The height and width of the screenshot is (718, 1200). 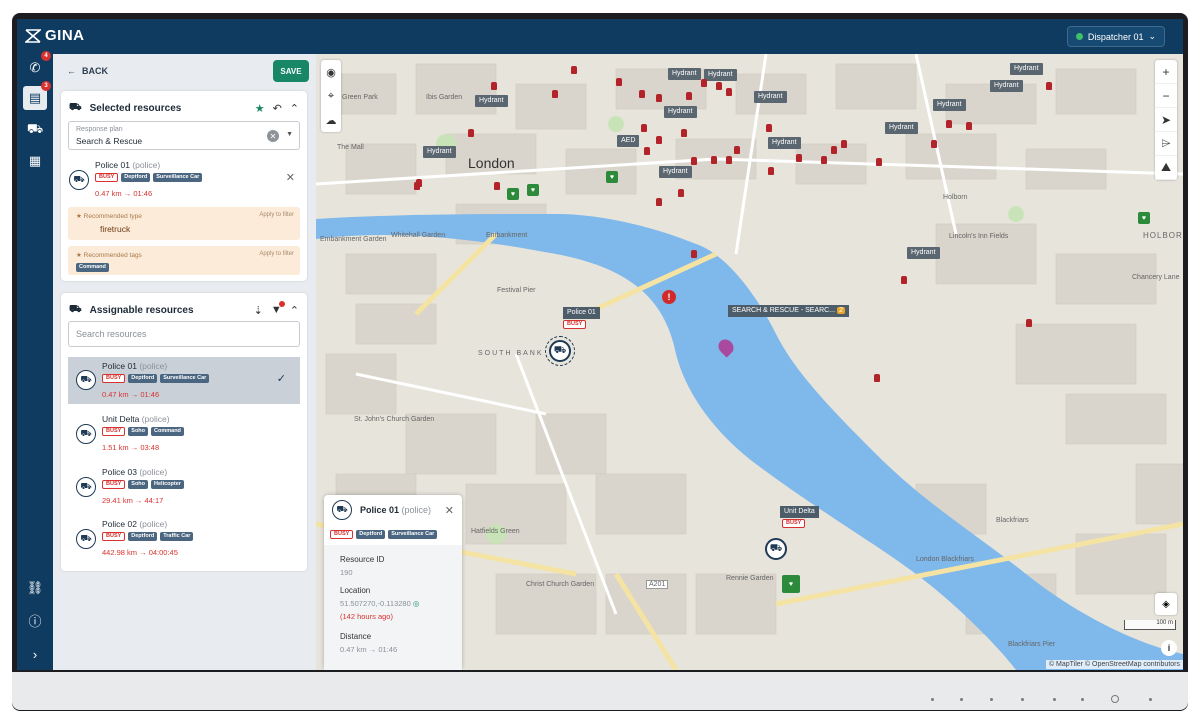 What do you see at coordinates (35, 588) in the screenshot?
I see `rail-link: ⛓` at bounding box center [35, 588].